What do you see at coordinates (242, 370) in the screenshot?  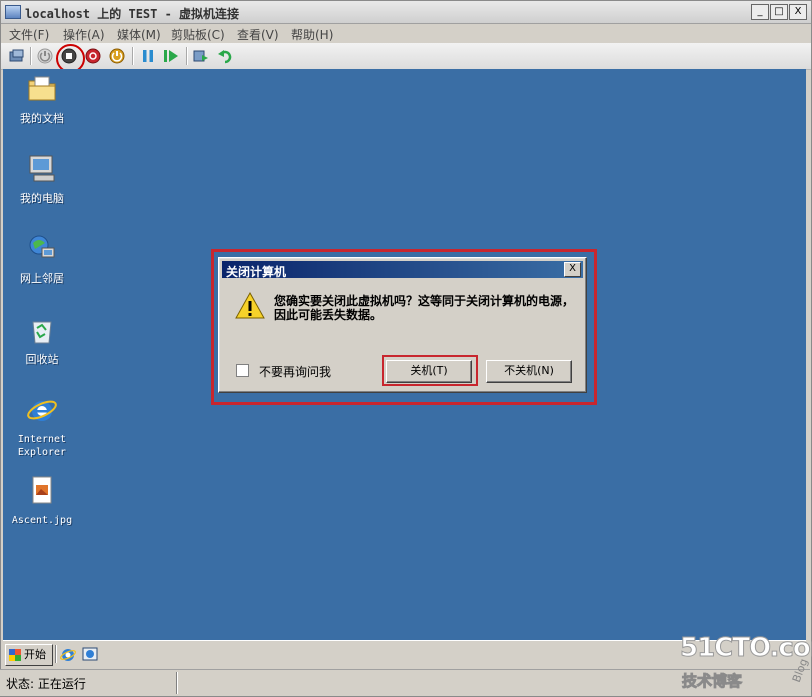 I see `dont-ask-checkbox` at bounding box center [242, 370].